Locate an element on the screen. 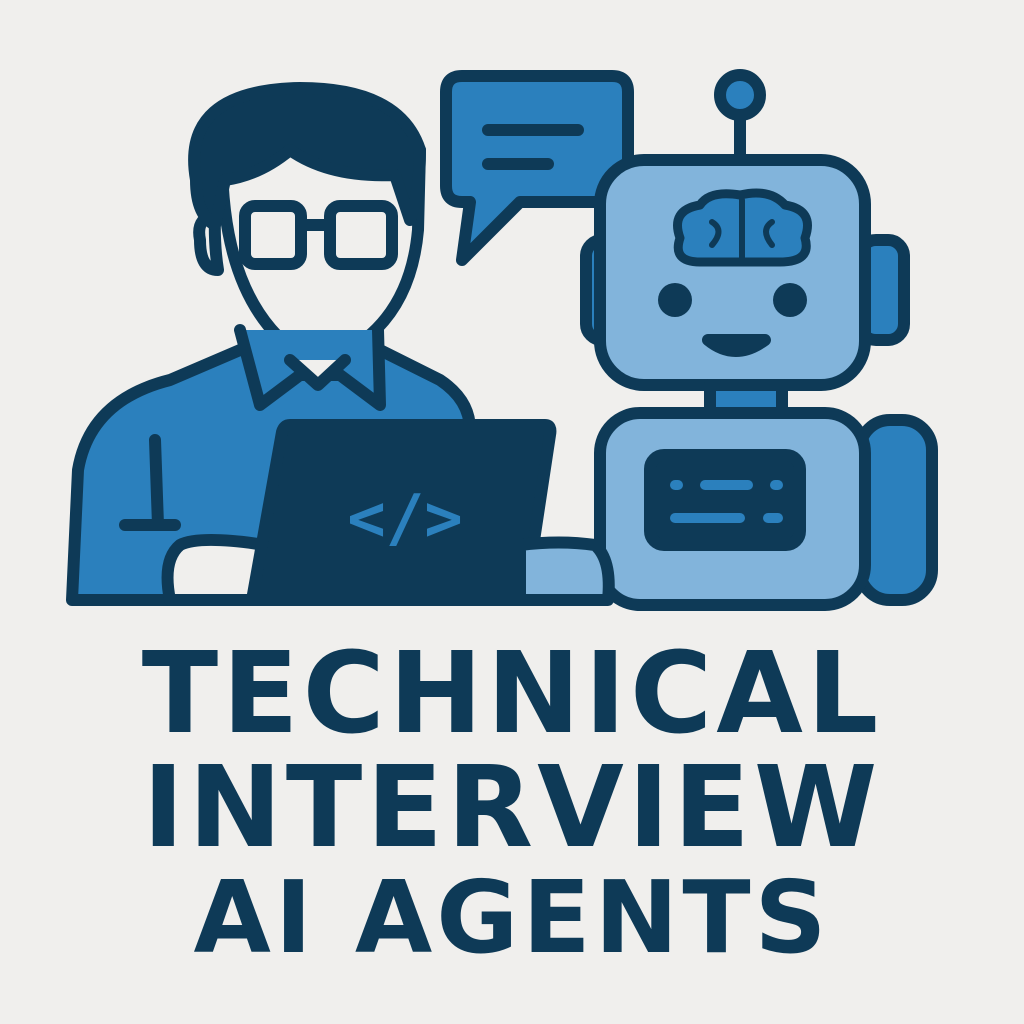 This screenshot has width=1024, height=1024. laptop-icon: </> is located at coordinates (401, 512).